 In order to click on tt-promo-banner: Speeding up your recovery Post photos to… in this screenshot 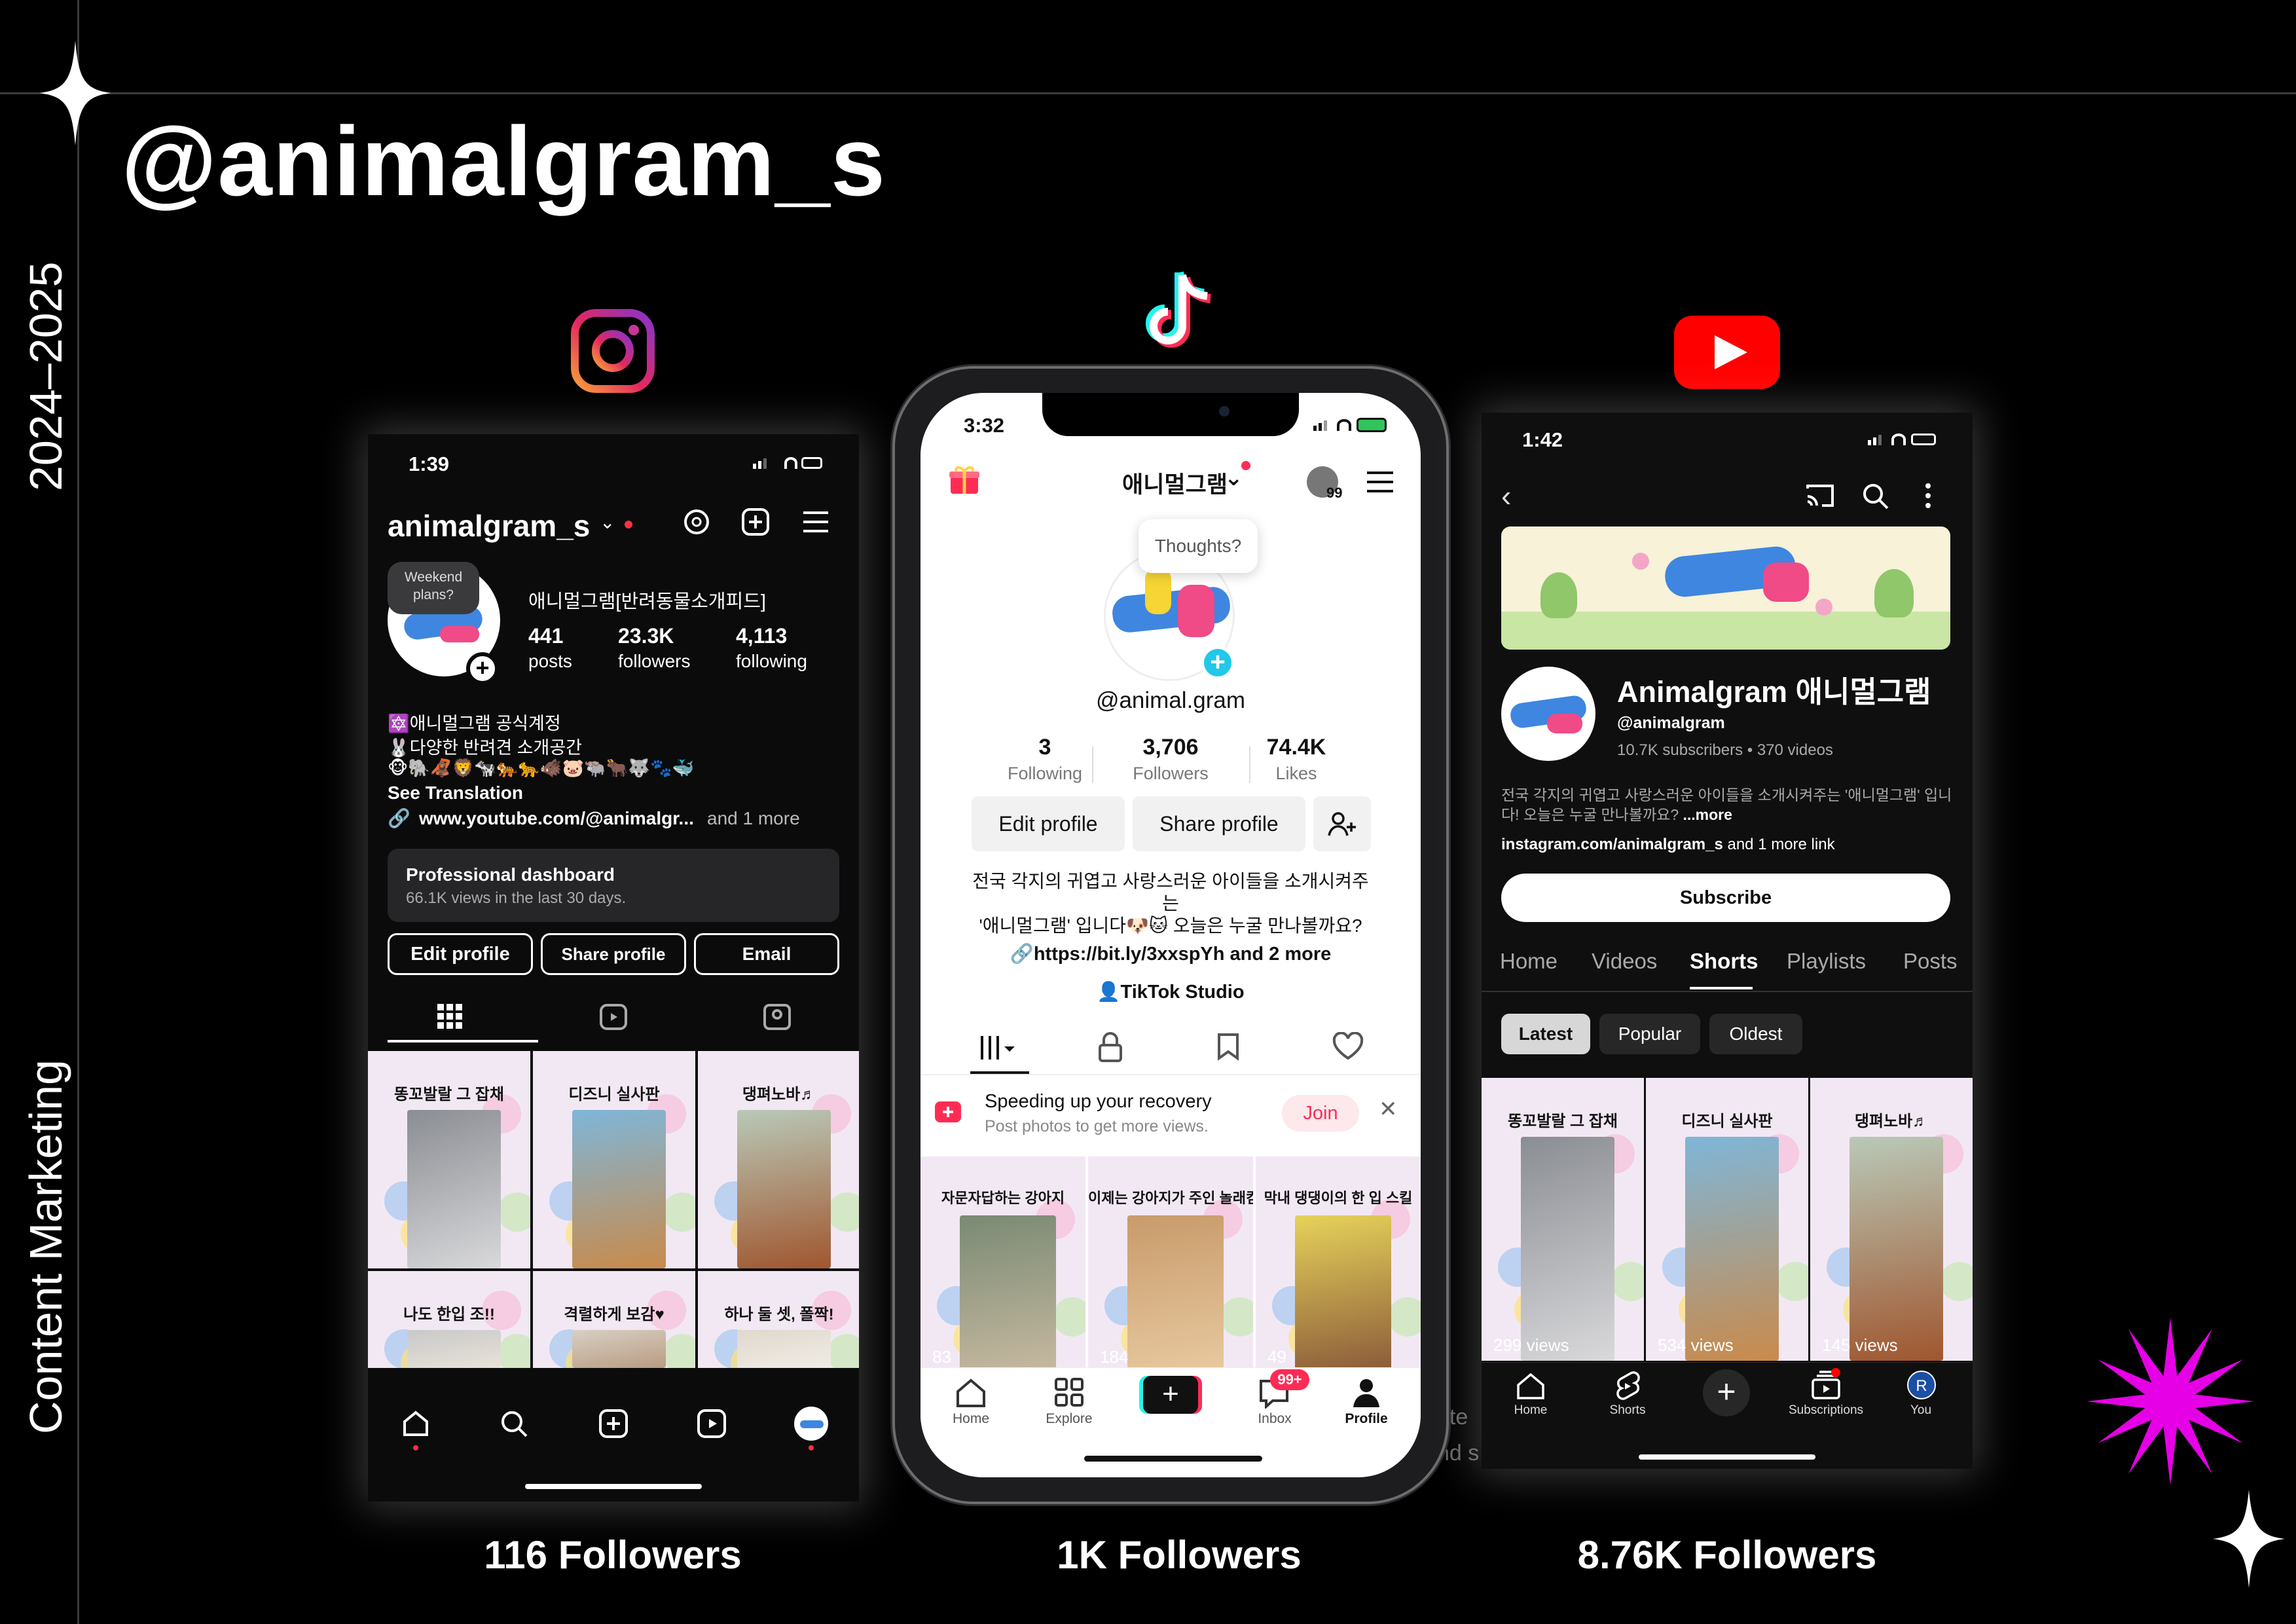, I will do `click(1170, 1112)`.